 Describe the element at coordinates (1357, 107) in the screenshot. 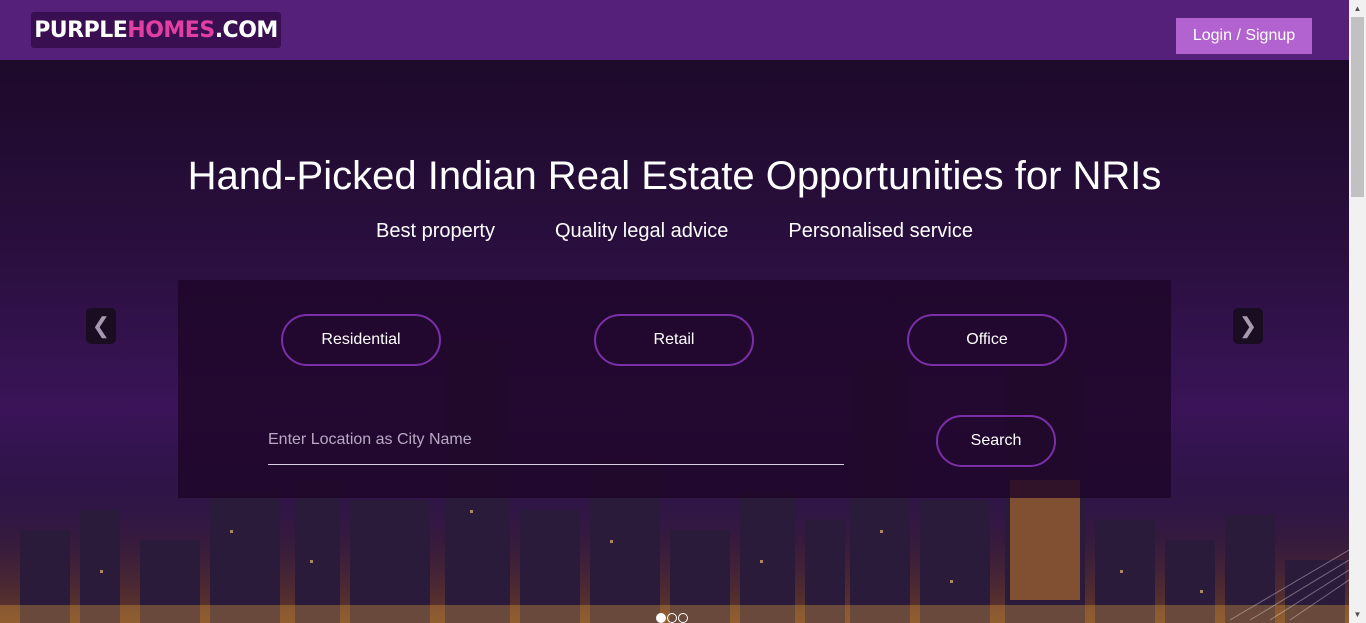

I see `scrollbar-thumb` at that location.